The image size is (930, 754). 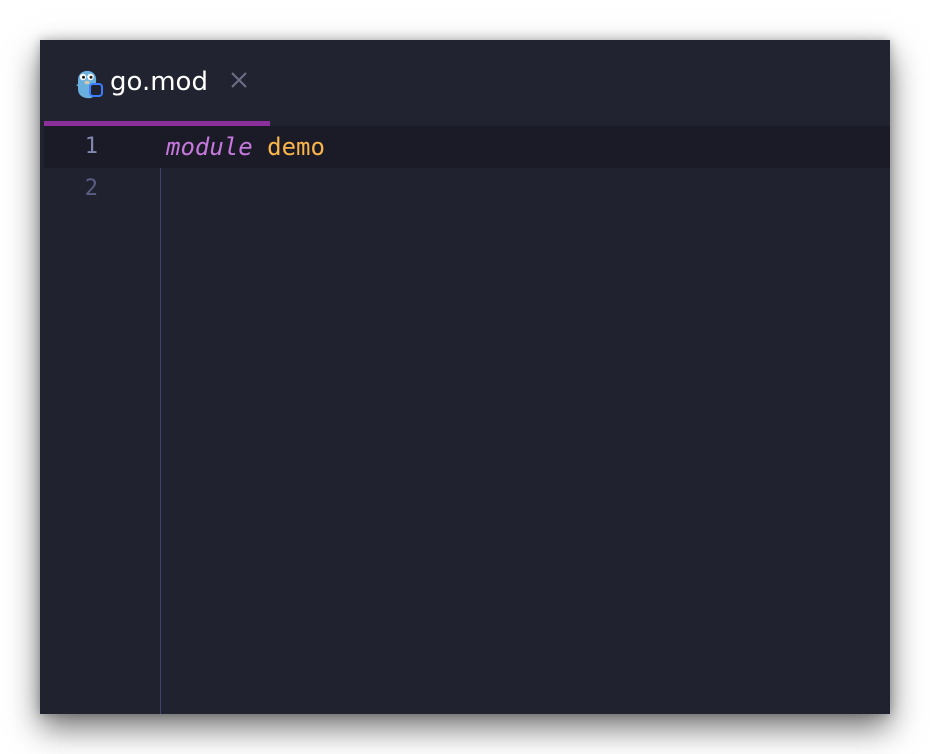 I want to click on tab-bar: go.mod, so click(x=465, y=83).